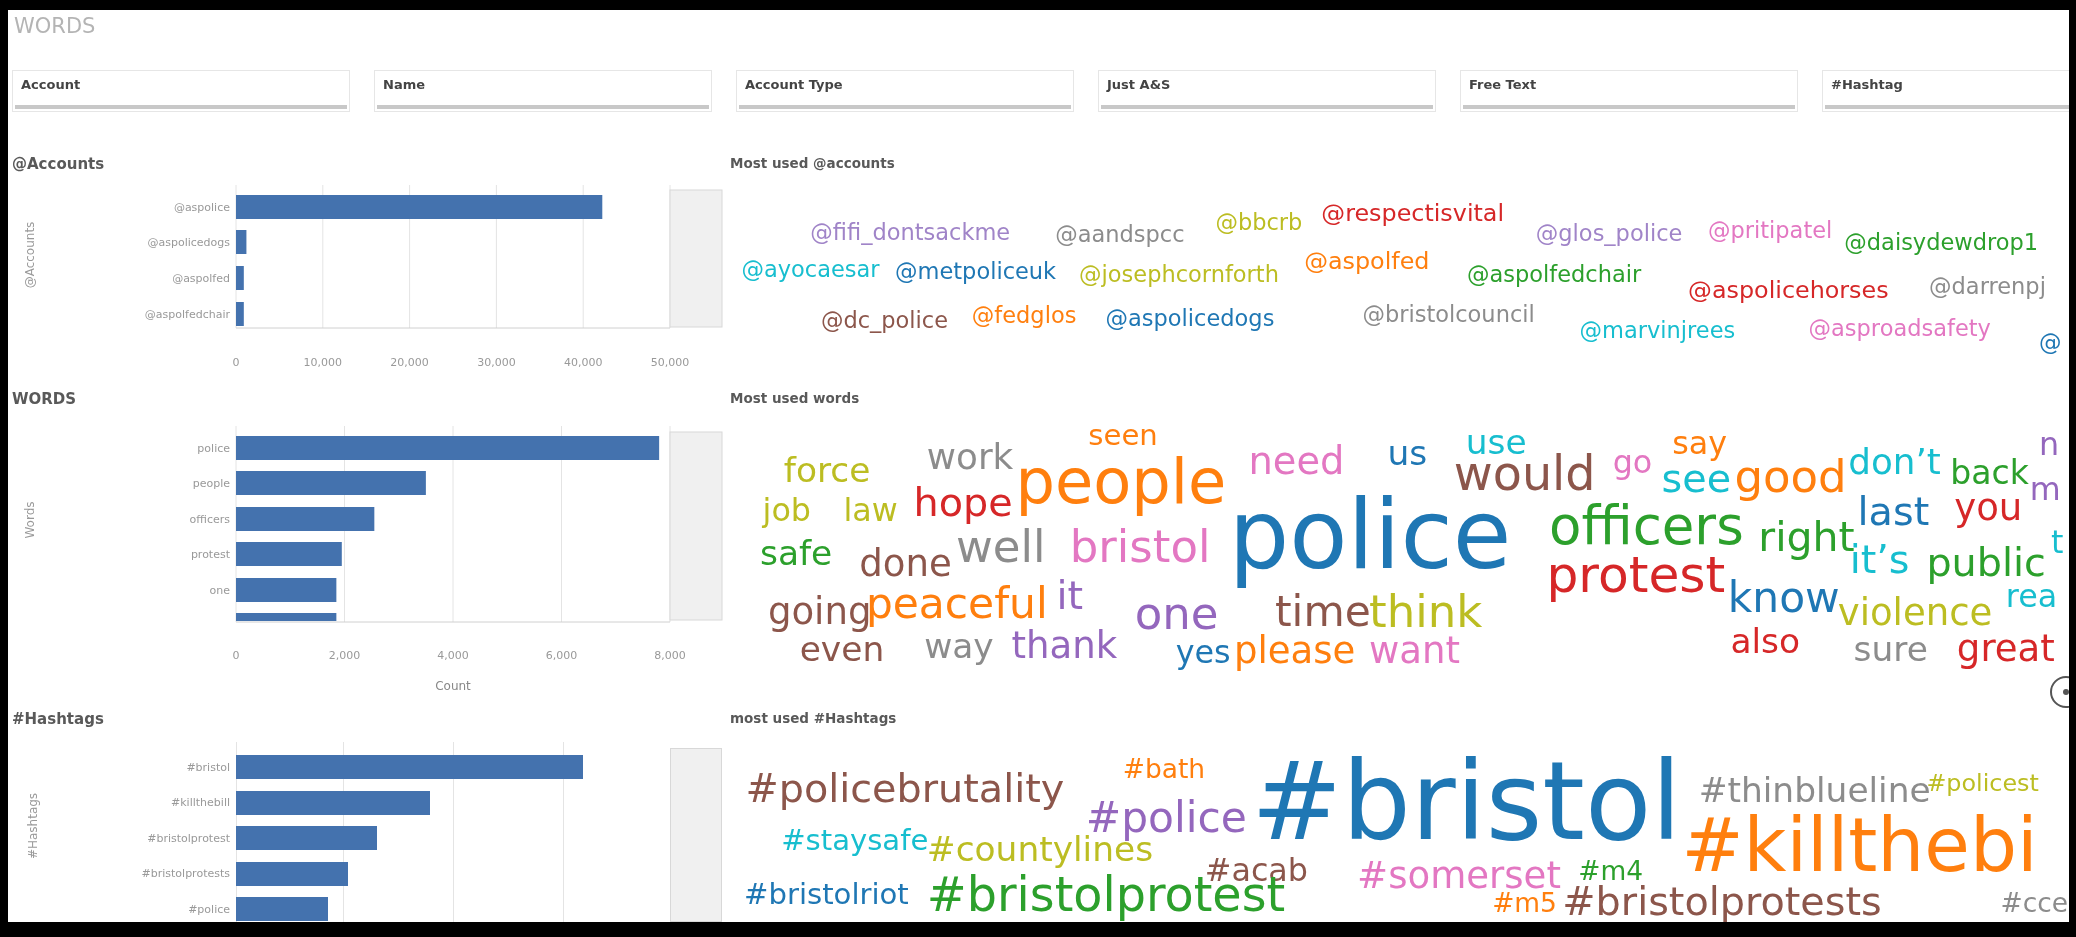  What do you see at coordinates (810, 268) in the screenshot?
I see `cloud-word: @ayocaesar` at bounding box center [810, 268].